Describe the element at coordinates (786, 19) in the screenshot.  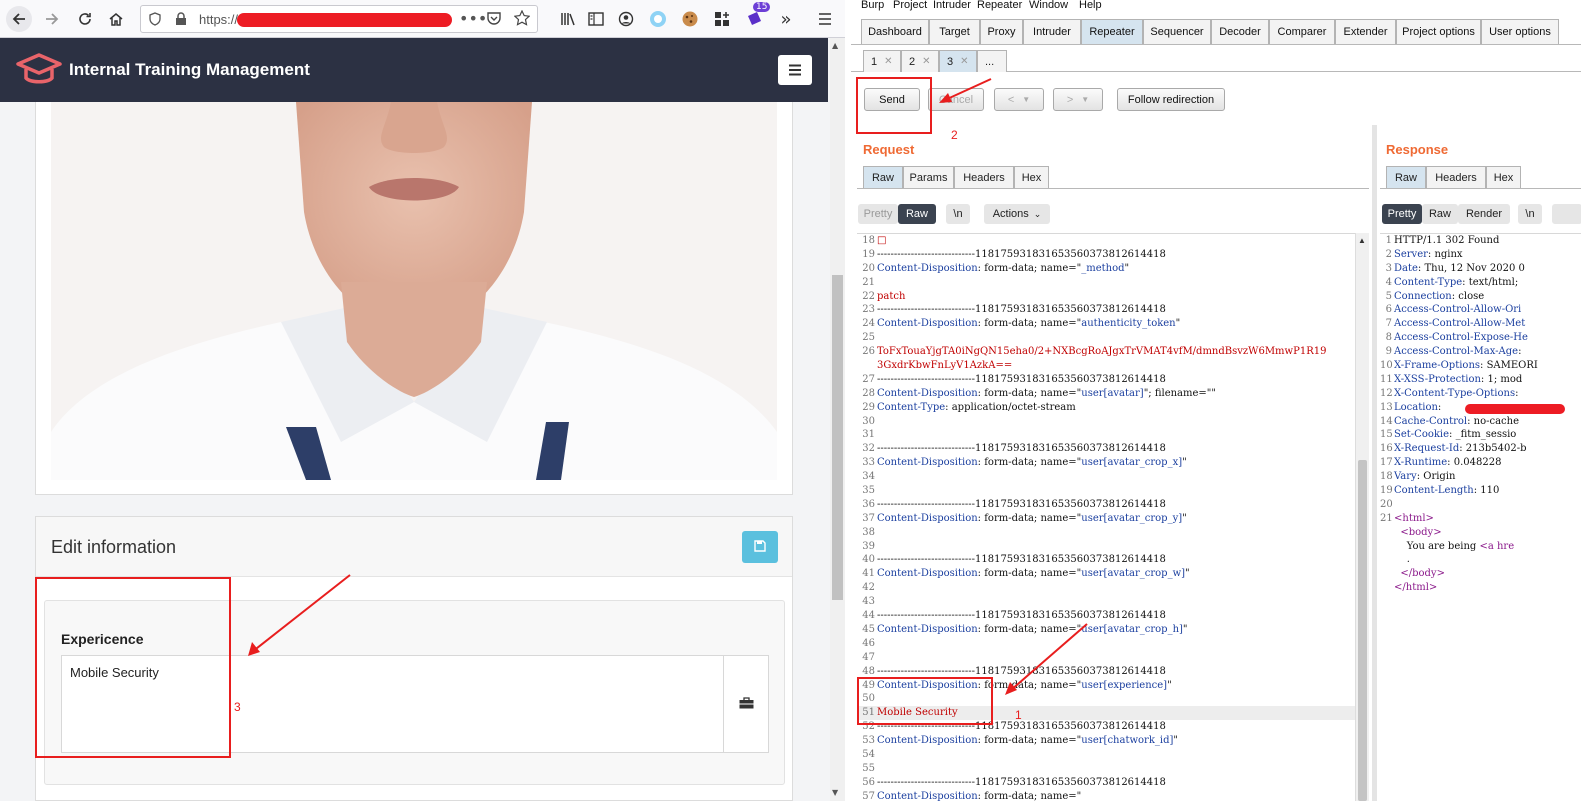
I see `overflow-chevron-icon: »` at that location.